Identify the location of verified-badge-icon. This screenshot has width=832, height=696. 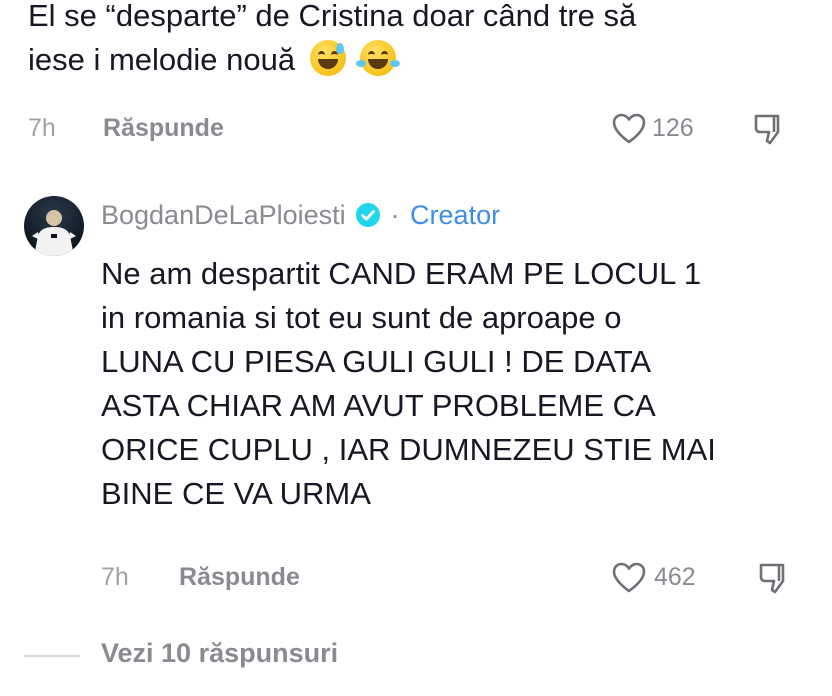
(368, 215).